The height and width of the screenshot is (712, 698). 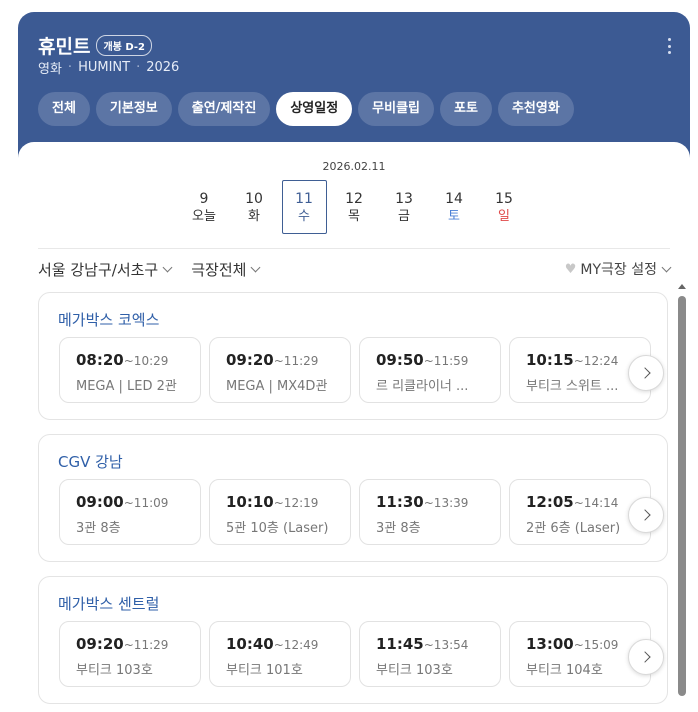 I want to click on movie-title: 휴민트, so click(x=64, y=45).